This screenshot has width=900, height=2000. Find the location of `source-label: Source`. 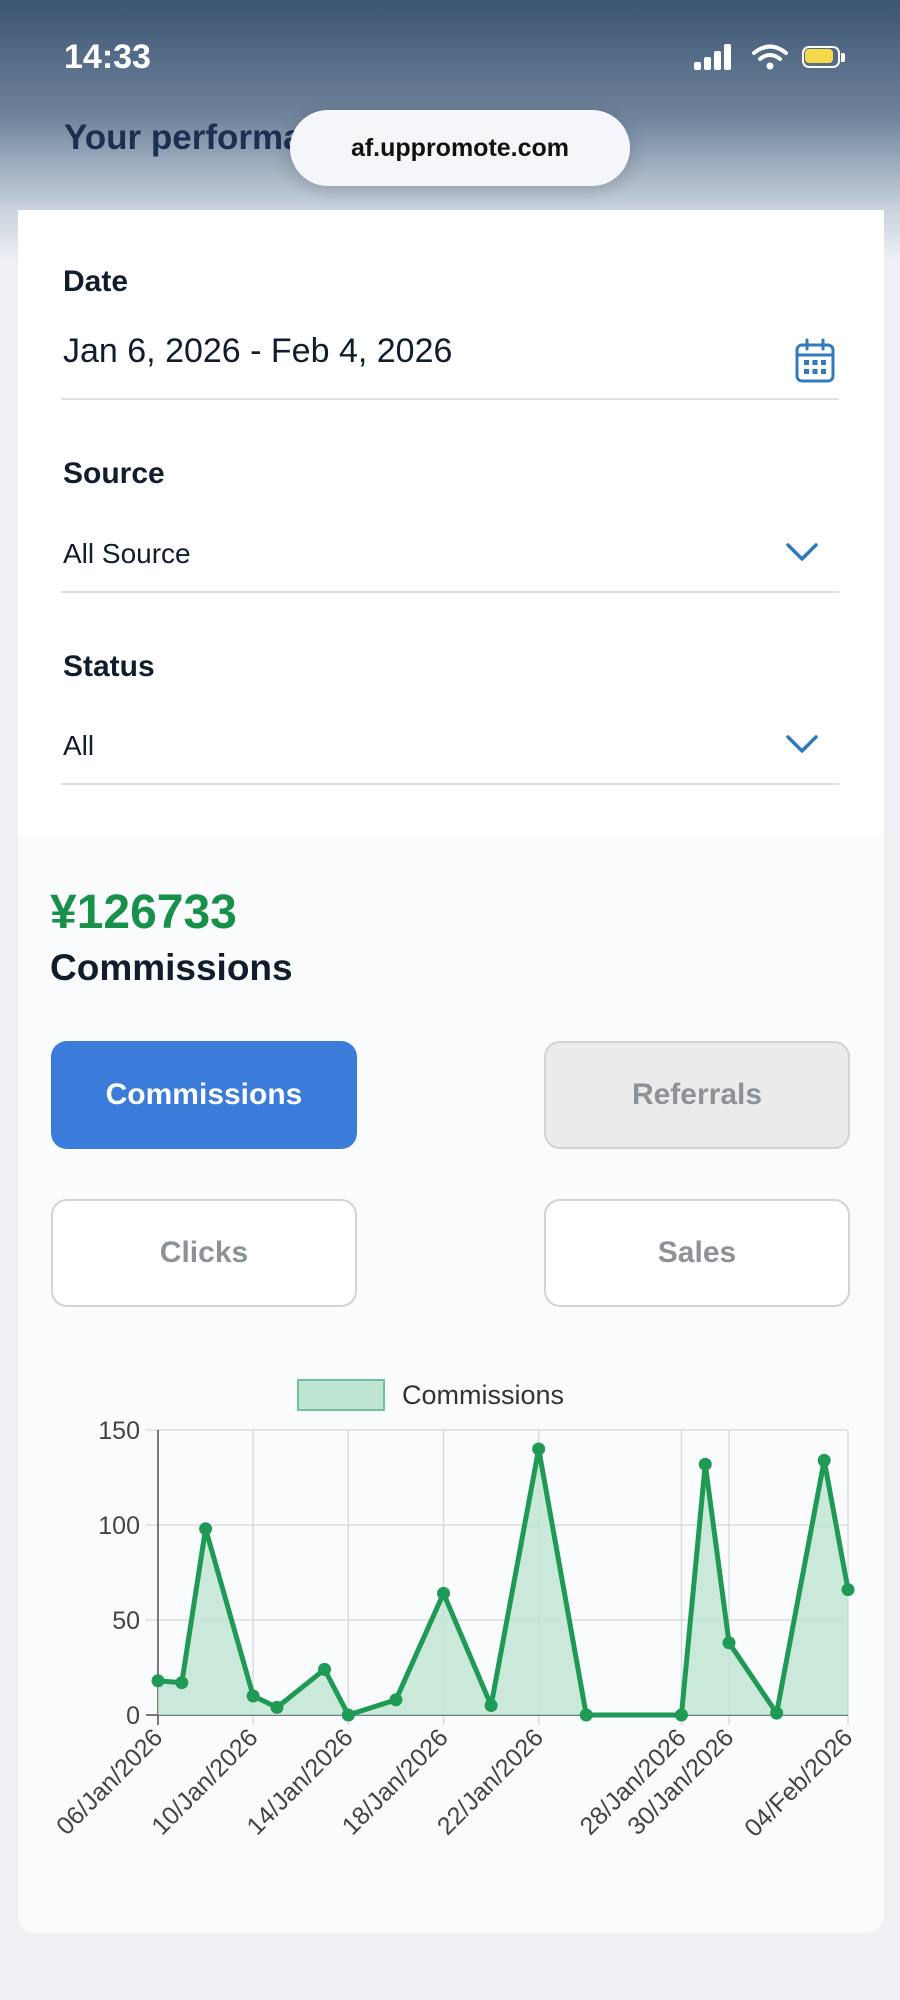

source-label: Source is located at coordinates (114, 473).